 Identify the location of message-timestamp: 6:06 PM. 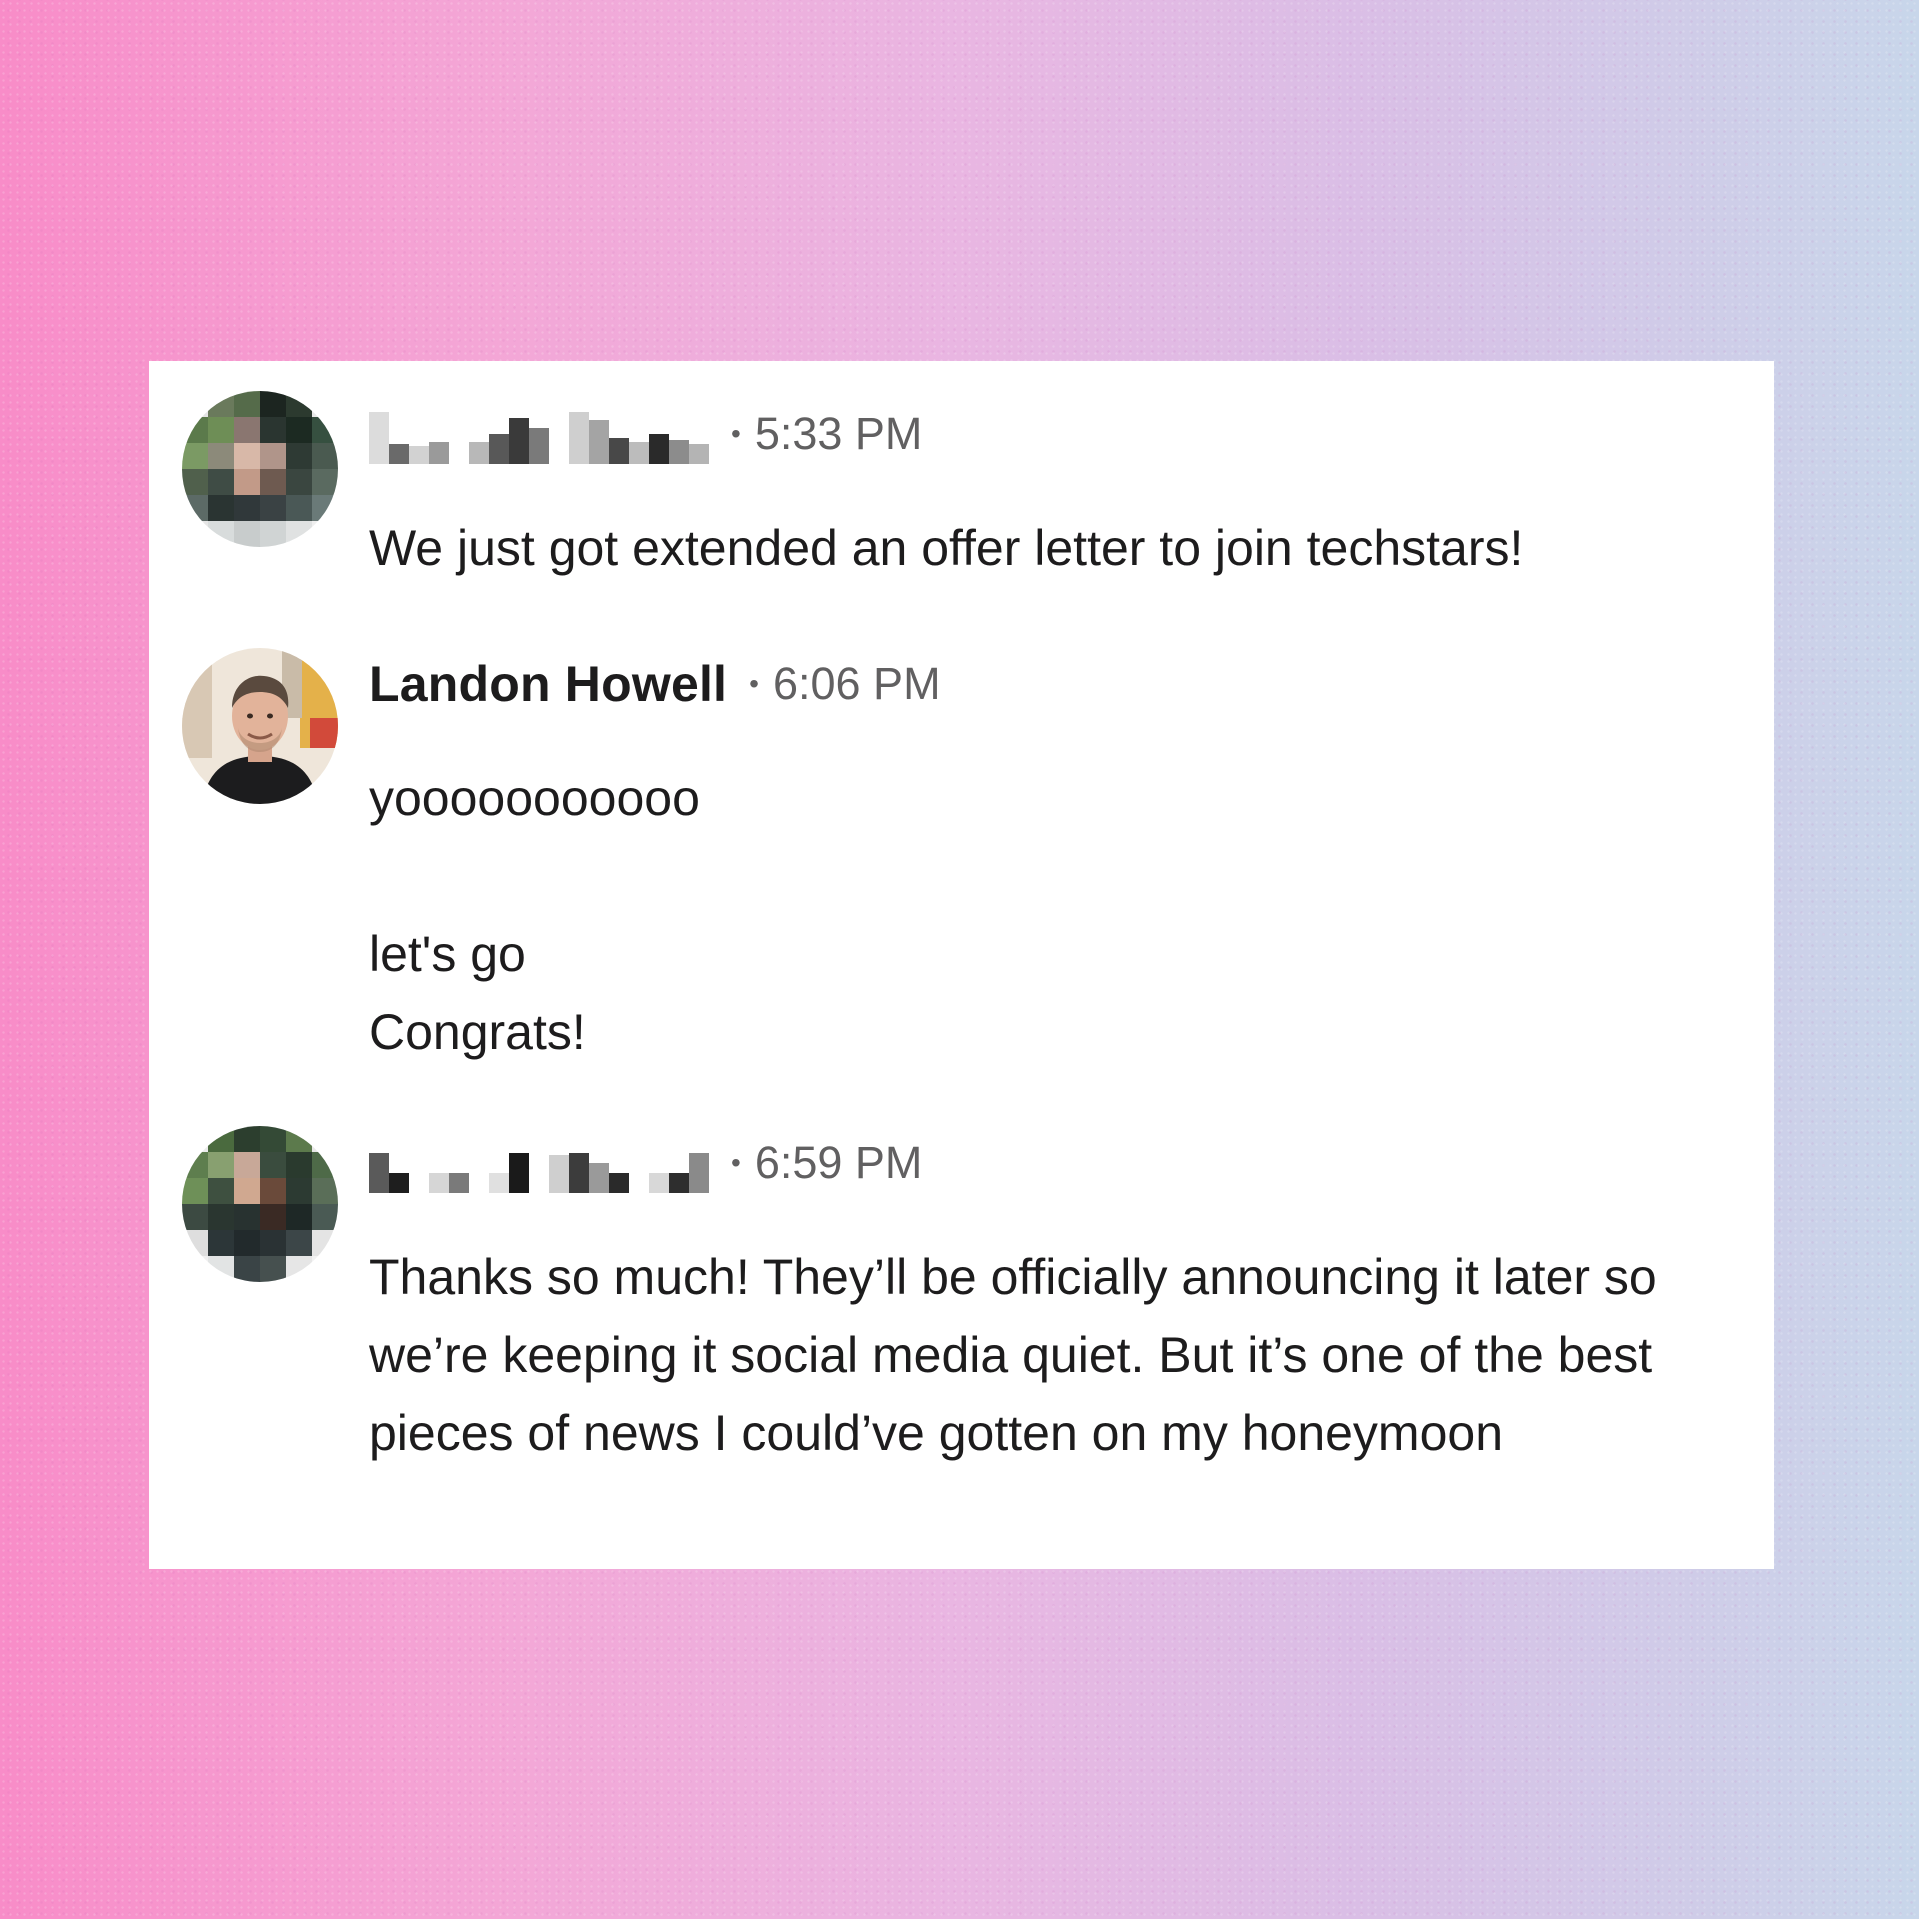
(857, 684).